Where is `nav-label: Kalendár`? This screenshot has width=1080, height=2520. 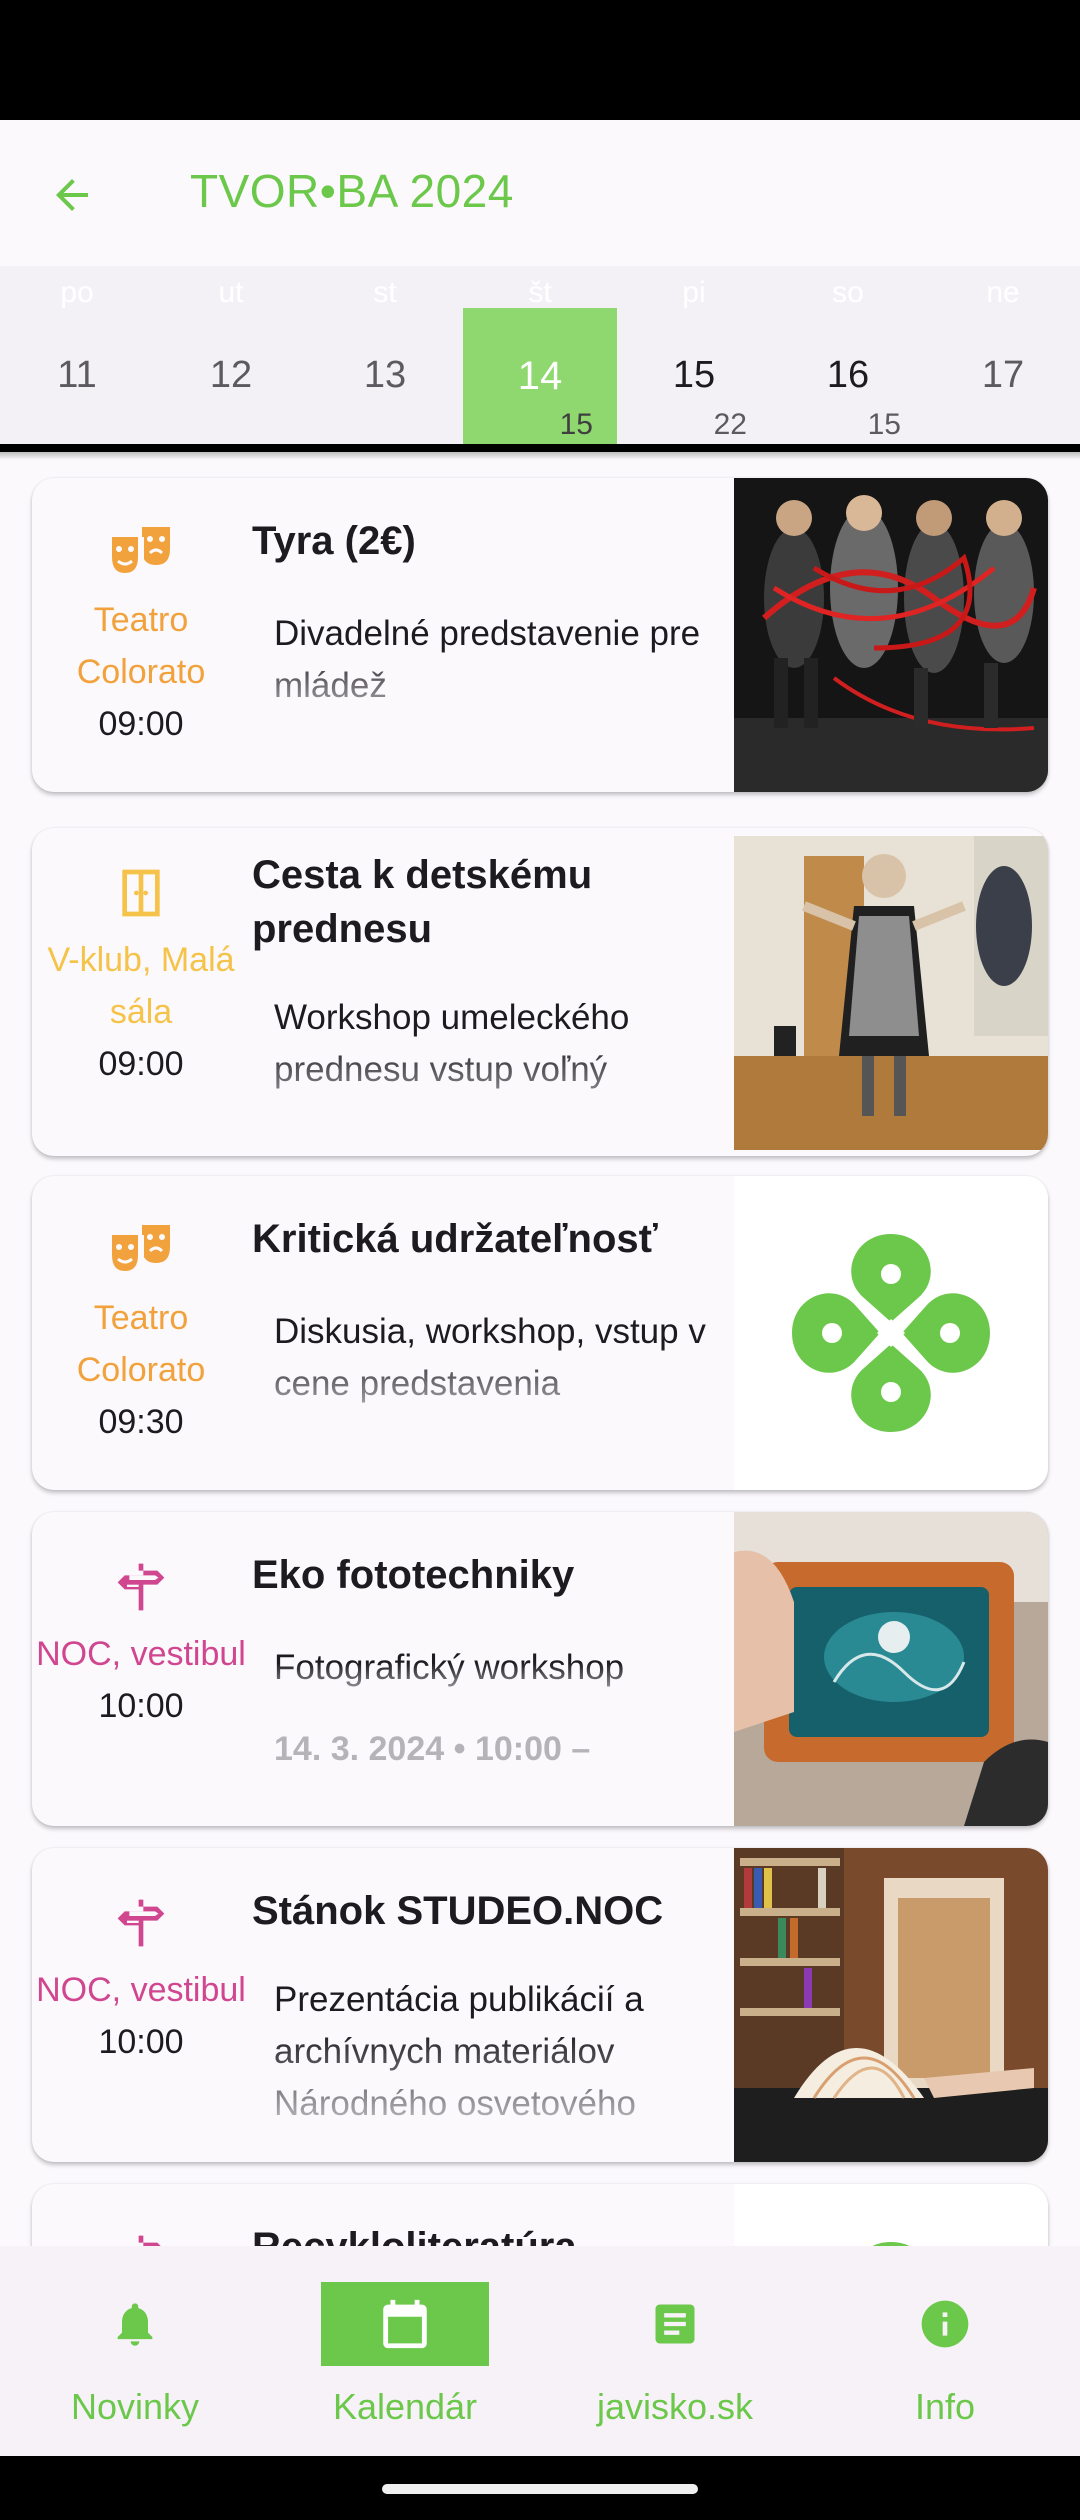 nav-label: Kalendár is located at coordinates (405, 2406).